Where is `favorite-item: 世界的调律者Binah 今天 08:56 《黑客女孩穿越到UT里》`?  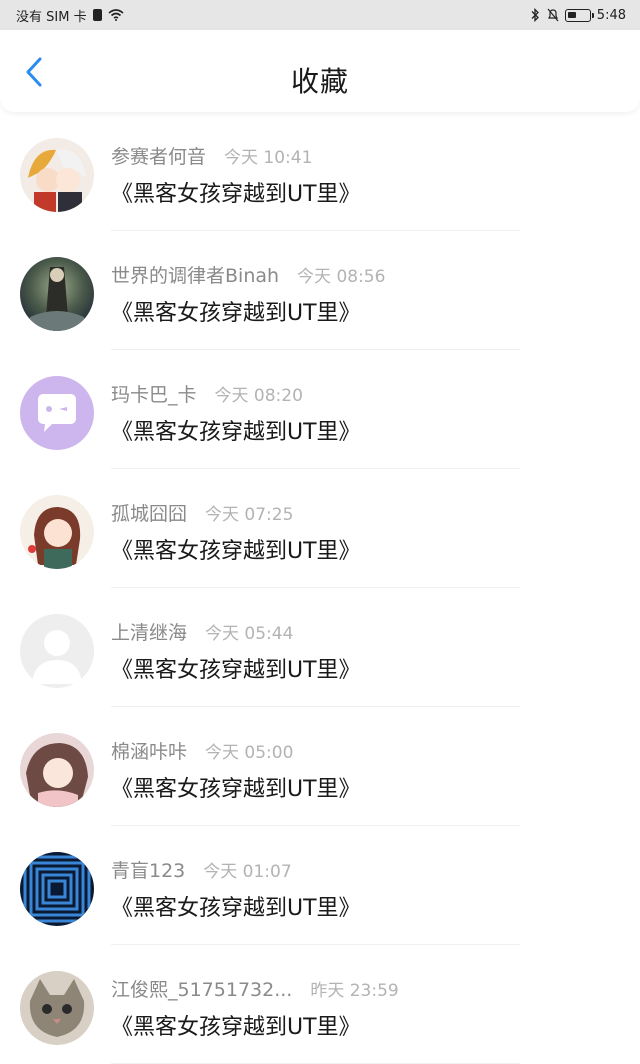 favorite-item: 世界的调律者Binah 今天 08:56 《黑客女孩穿越到UT里》 is located at coordinates (320, 290).